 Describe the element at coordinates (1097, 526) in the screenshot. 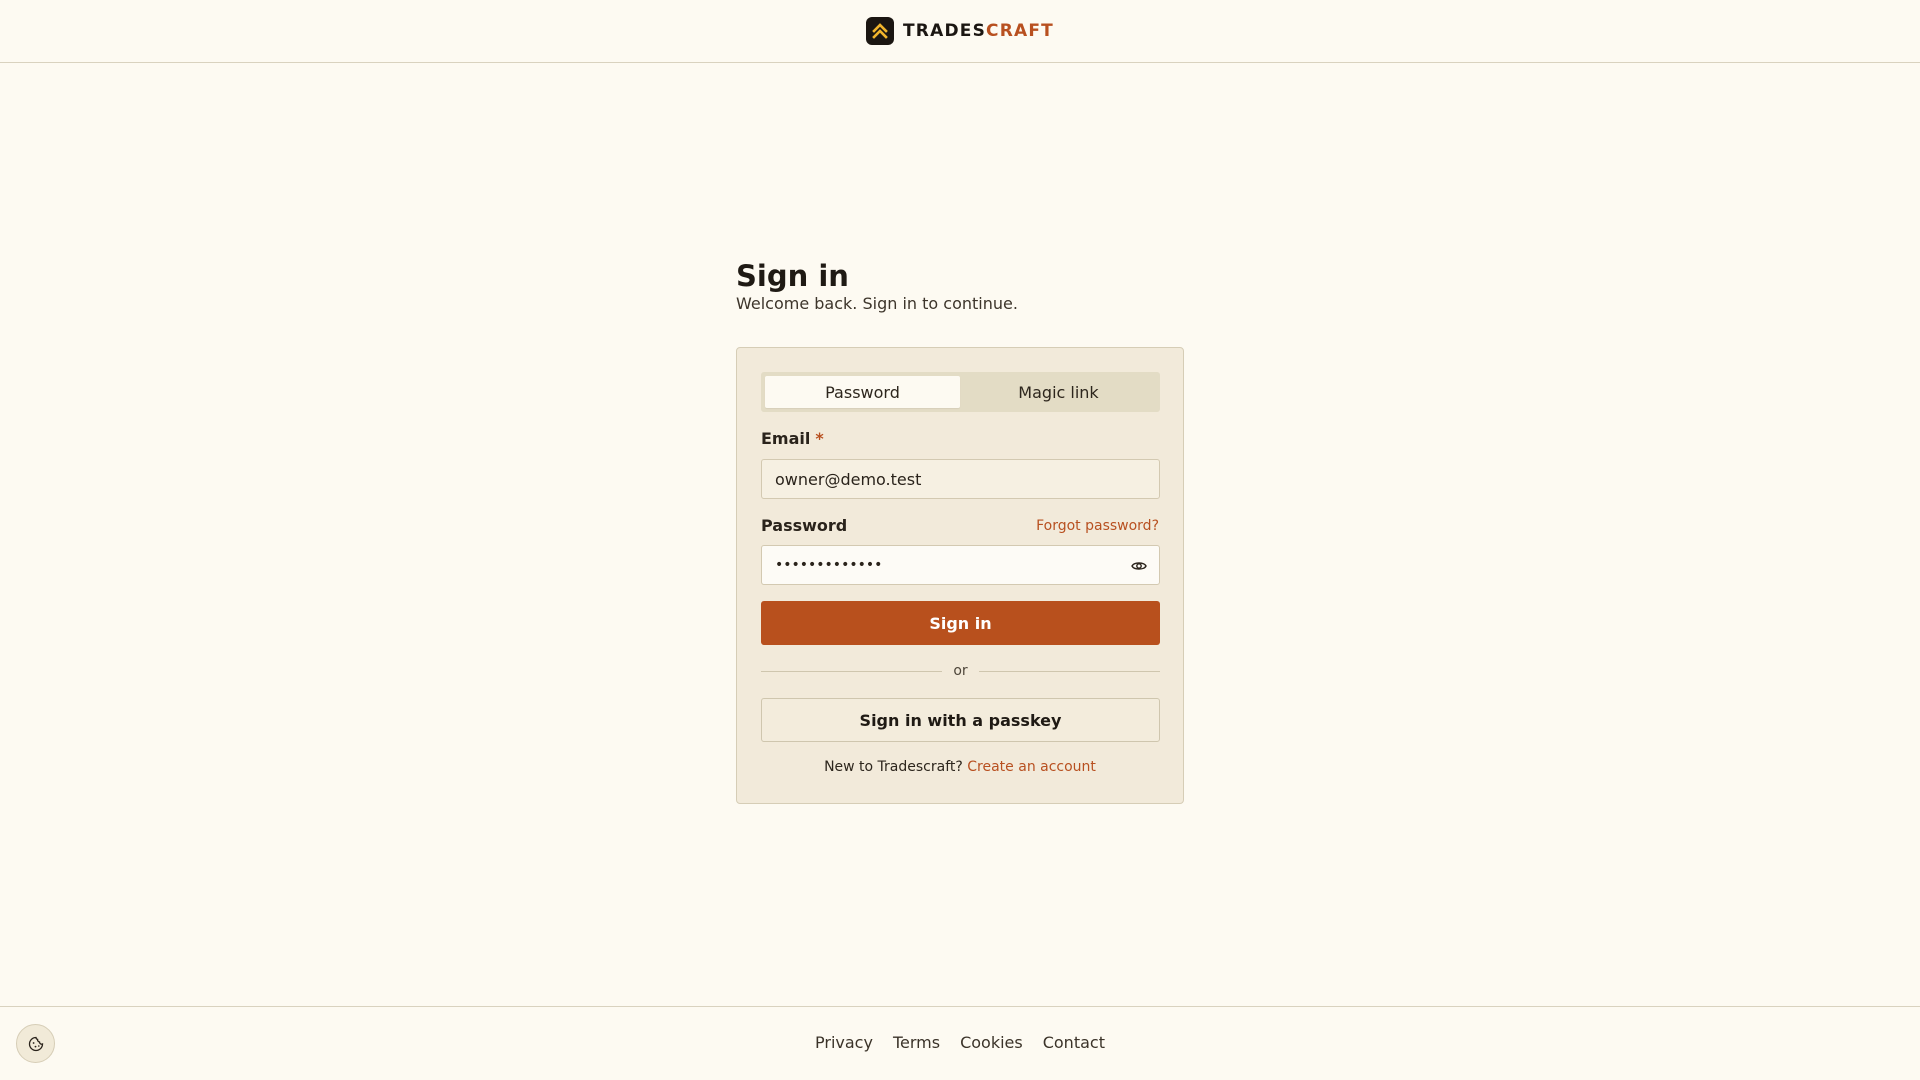

I see `forgot-password-link: Forgot password?` at that location.